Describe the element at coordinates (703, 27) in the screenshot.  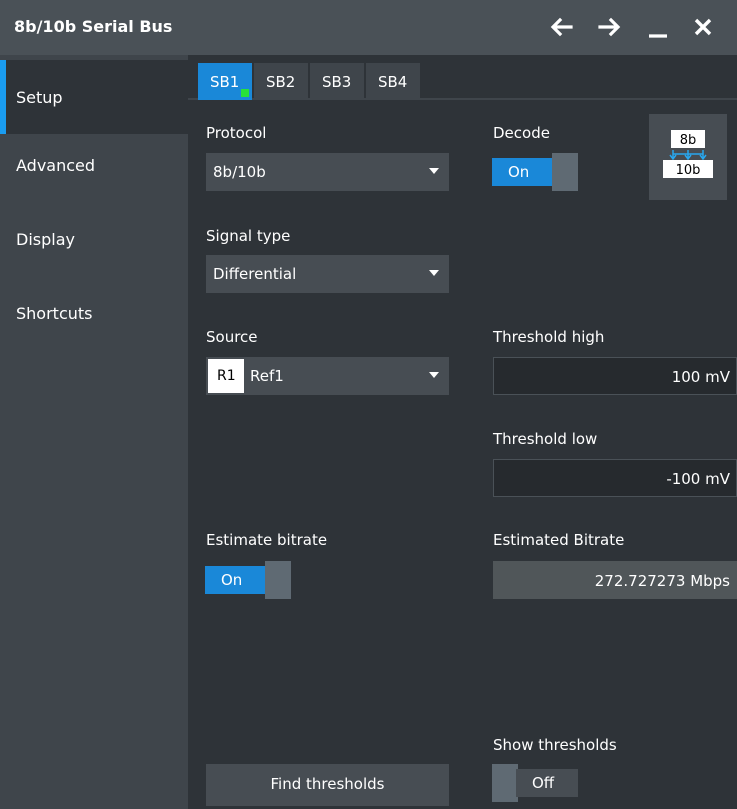
I see `close-icon` at that location.